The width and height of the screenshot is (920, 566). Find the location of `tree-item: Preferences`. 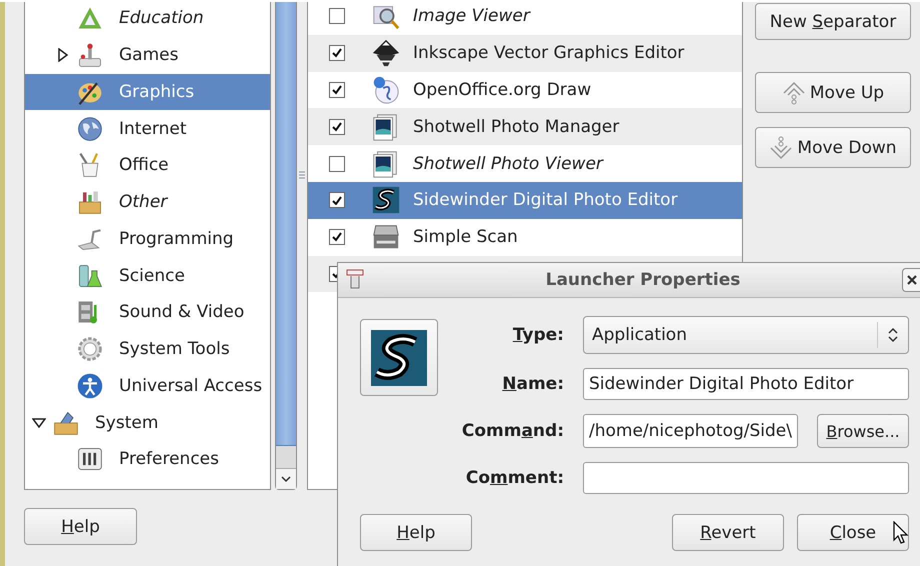

tree-item: Preferences is located at coordinates (147, 459).